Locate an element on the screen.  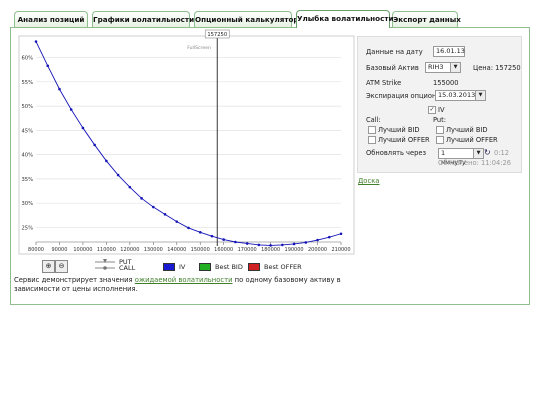
call-best-bid-checkbox is located at coordinates (372, 130).